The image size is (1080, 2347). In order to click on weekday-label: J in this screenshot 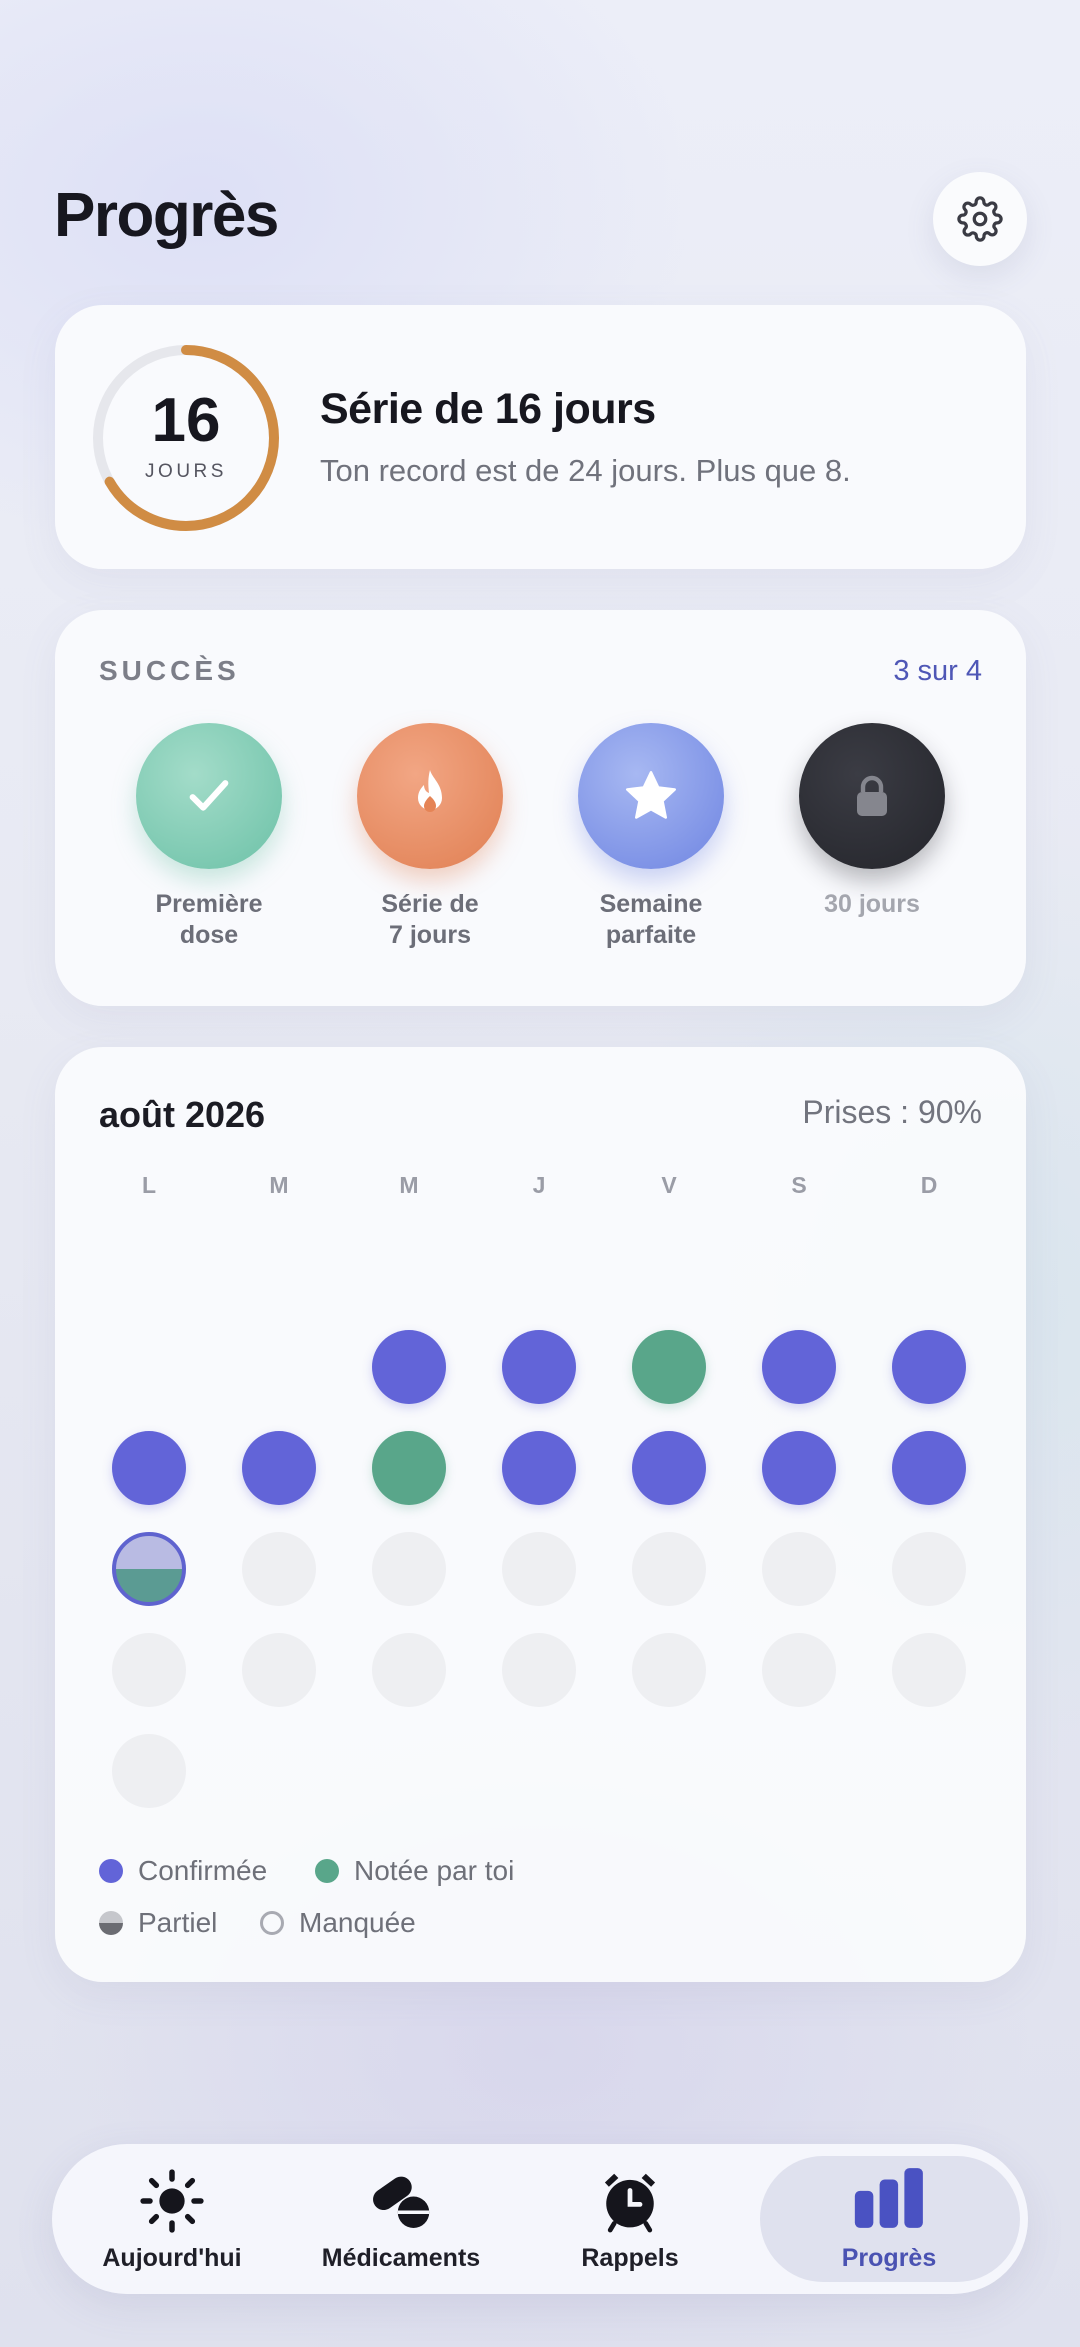, I will do `click(539, 1185)`.